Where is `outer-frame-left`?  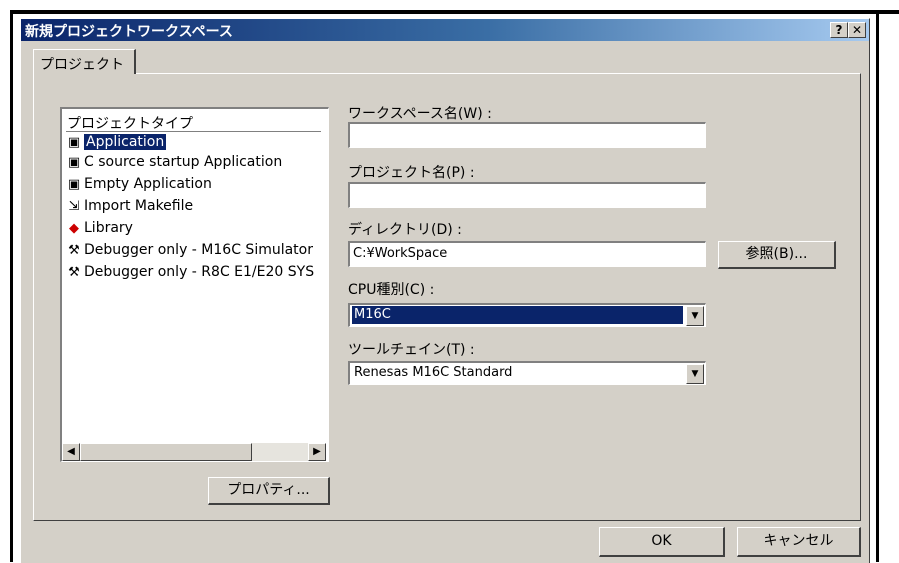 outer-frame-left is located at coordinates (11, 286).